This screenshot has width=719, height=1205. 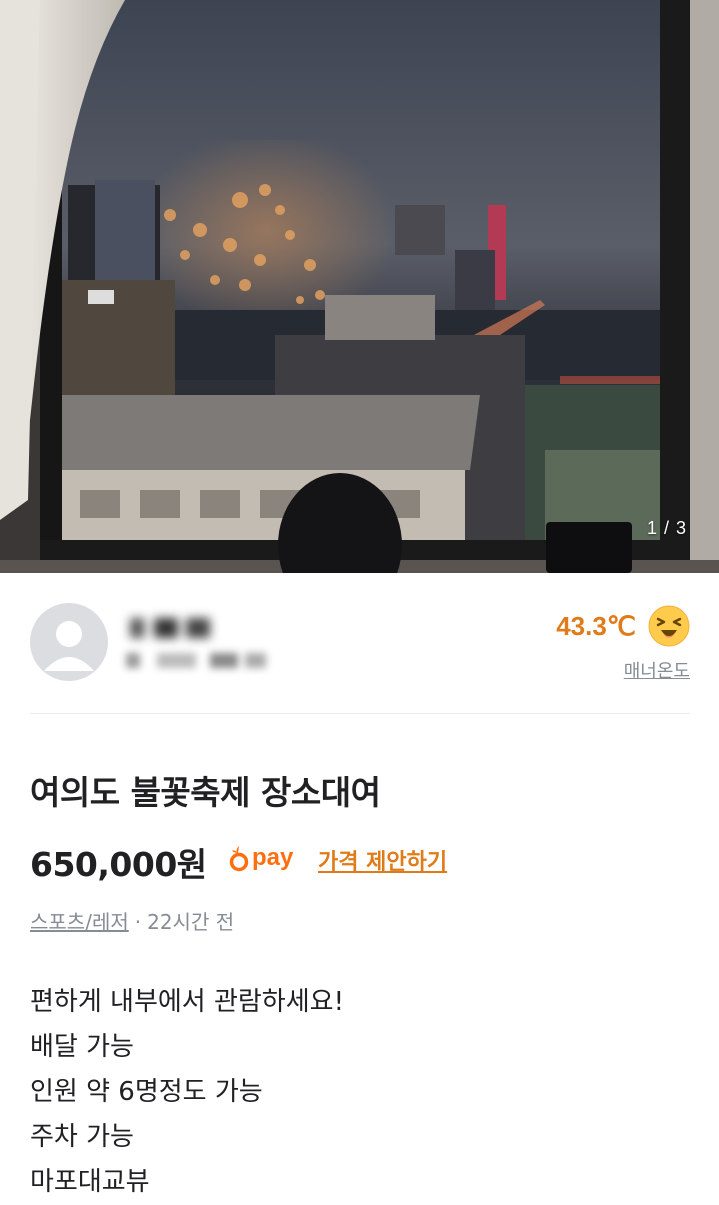 I want to click on listing-title: 여의도 불꽃축제 장소대여, so click(x=205, y=792).